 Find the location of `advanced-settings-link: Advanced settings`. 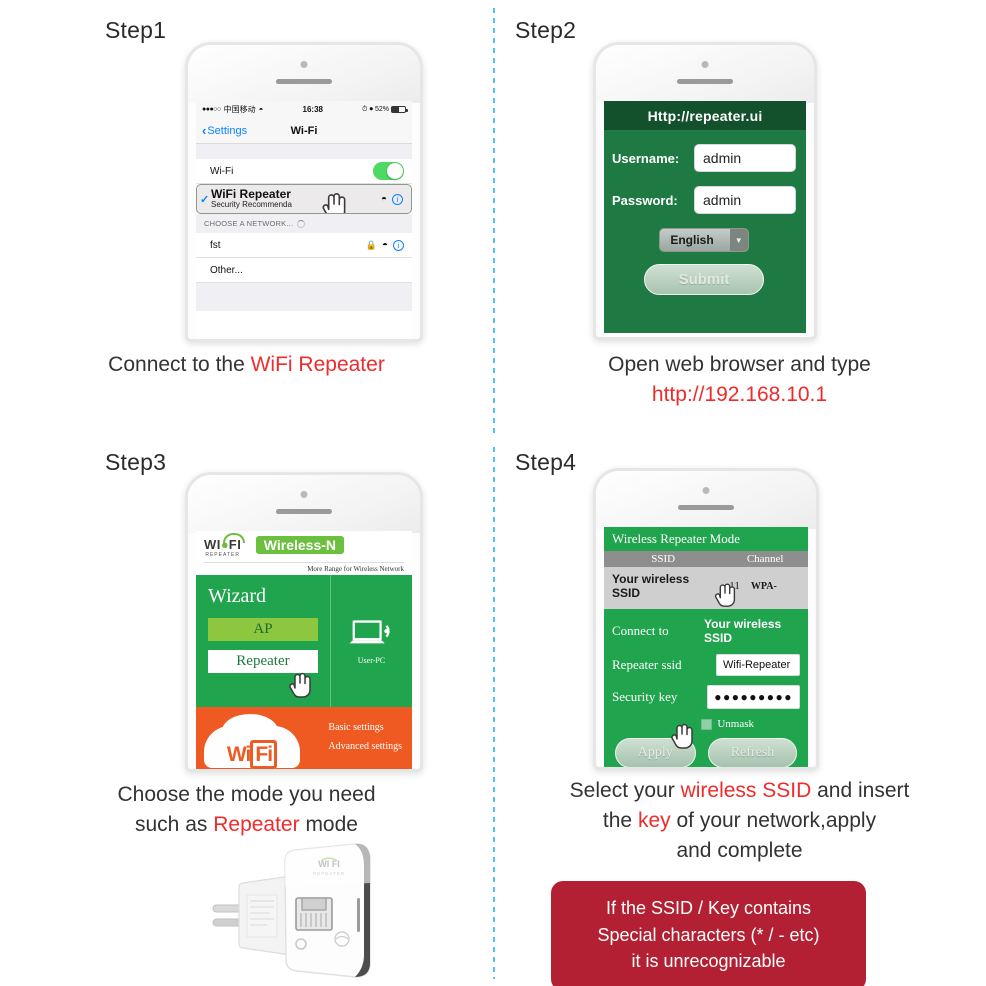

advanced-settings-link: Advanced settings is located at coordinates (365, 746).